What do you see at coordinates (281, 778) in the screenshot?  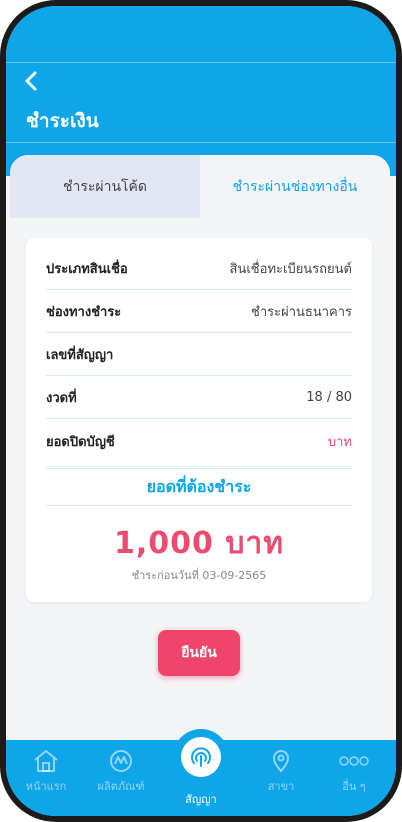 I see `nav-item-branch: สาขา` at bounding box center [281, 778].